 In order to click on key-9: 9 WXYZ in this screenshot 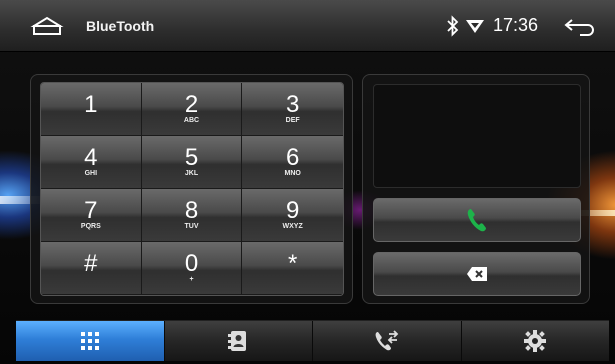, I will do `click(292, 215)`.